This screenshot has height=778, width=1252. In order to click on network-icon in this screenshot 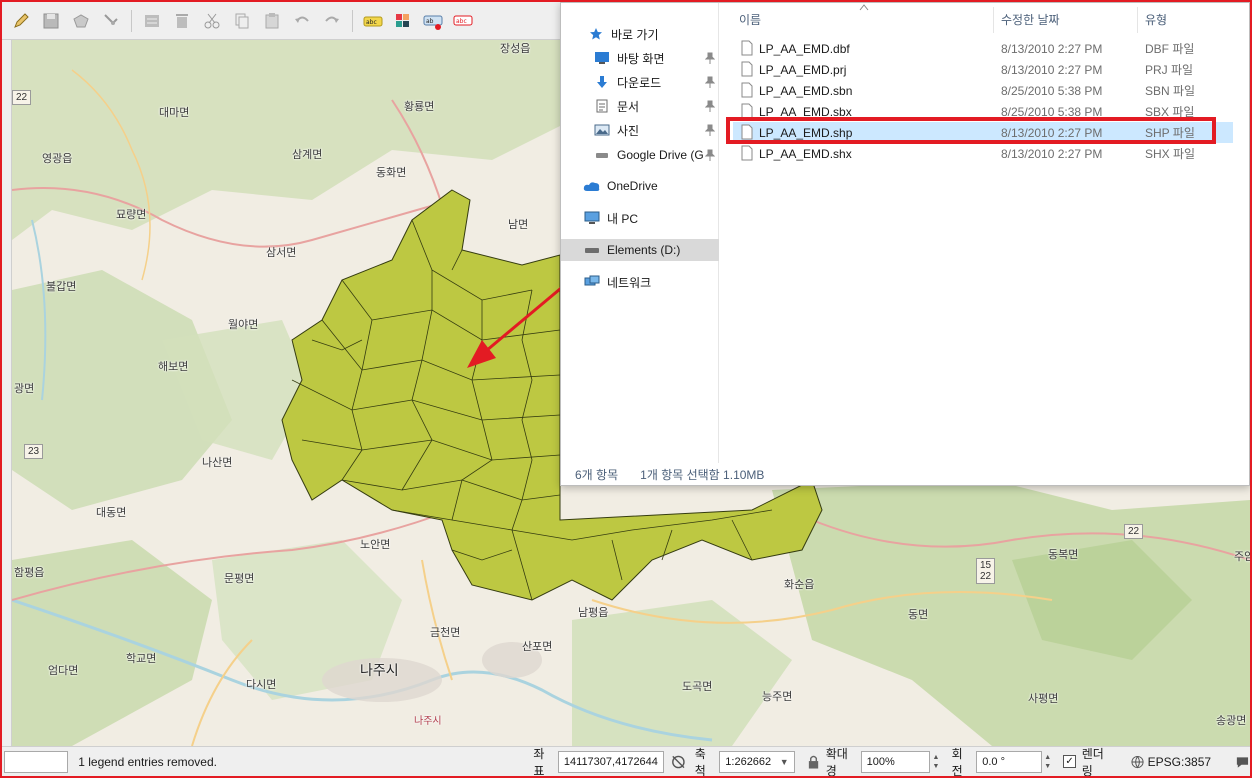, I will do `click(592, 282)`.